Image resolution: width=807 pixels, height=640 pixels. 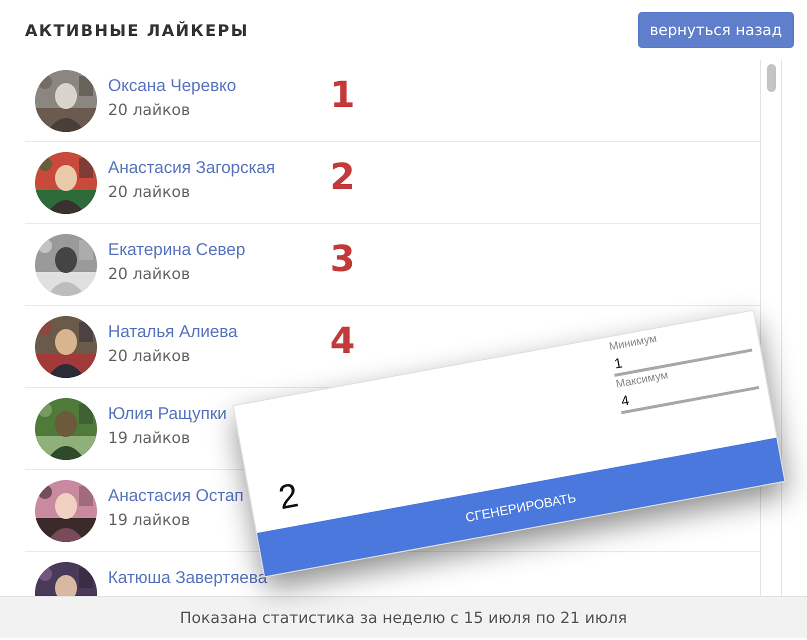 What do you see at coordinates (289, 497) in the screenshot?
I see `result-number: 2` at bounding box center [289, 497].